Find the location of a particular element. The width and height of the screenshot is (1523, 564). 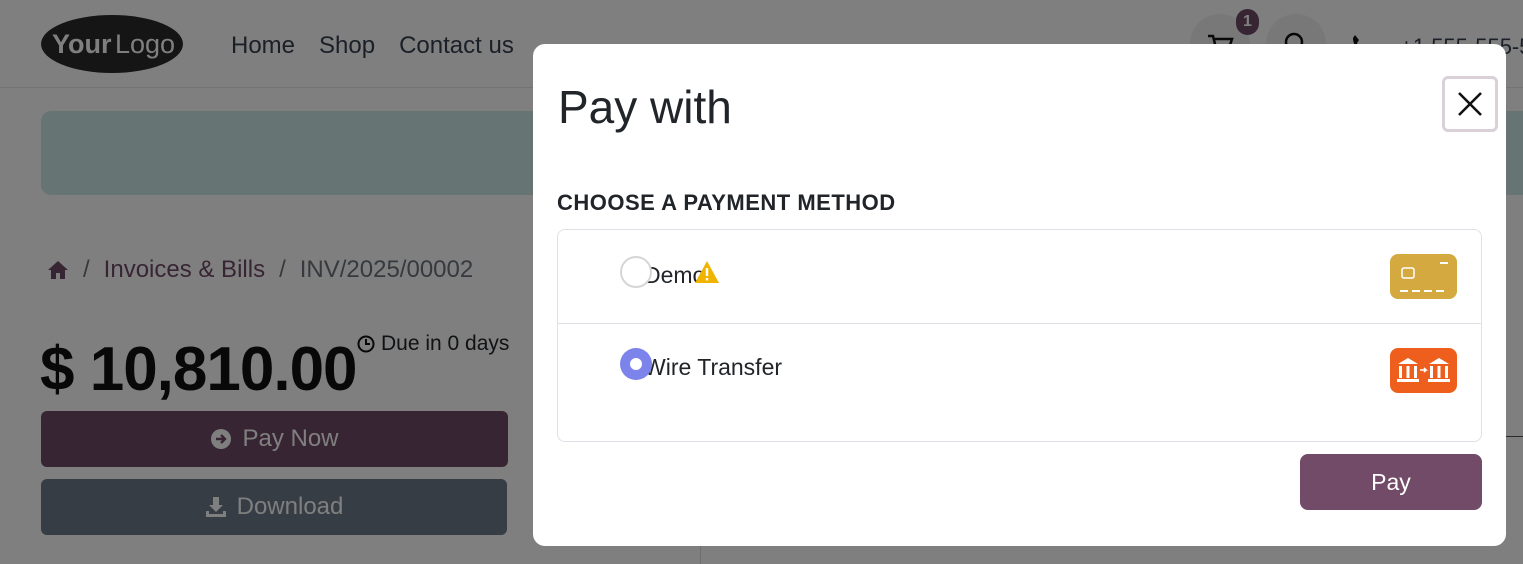

credit-card-icon is located at coordinates (1423, 276).